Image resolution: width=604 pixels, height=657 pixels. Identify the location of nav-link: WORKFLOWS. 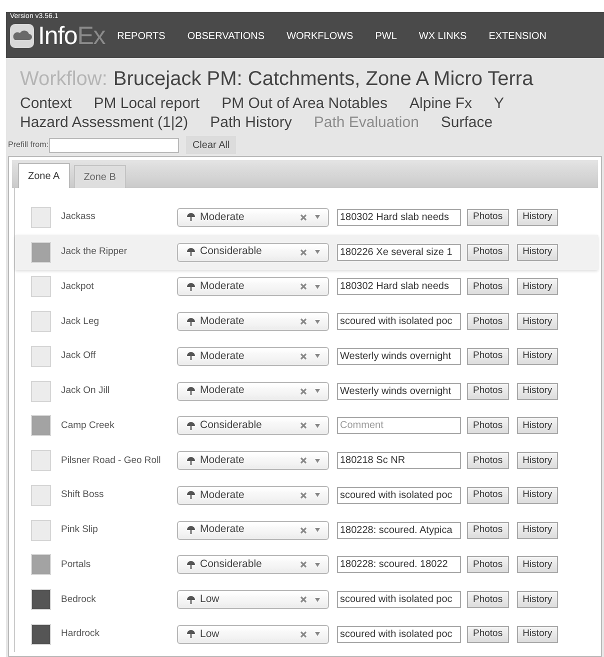
(320, 36).